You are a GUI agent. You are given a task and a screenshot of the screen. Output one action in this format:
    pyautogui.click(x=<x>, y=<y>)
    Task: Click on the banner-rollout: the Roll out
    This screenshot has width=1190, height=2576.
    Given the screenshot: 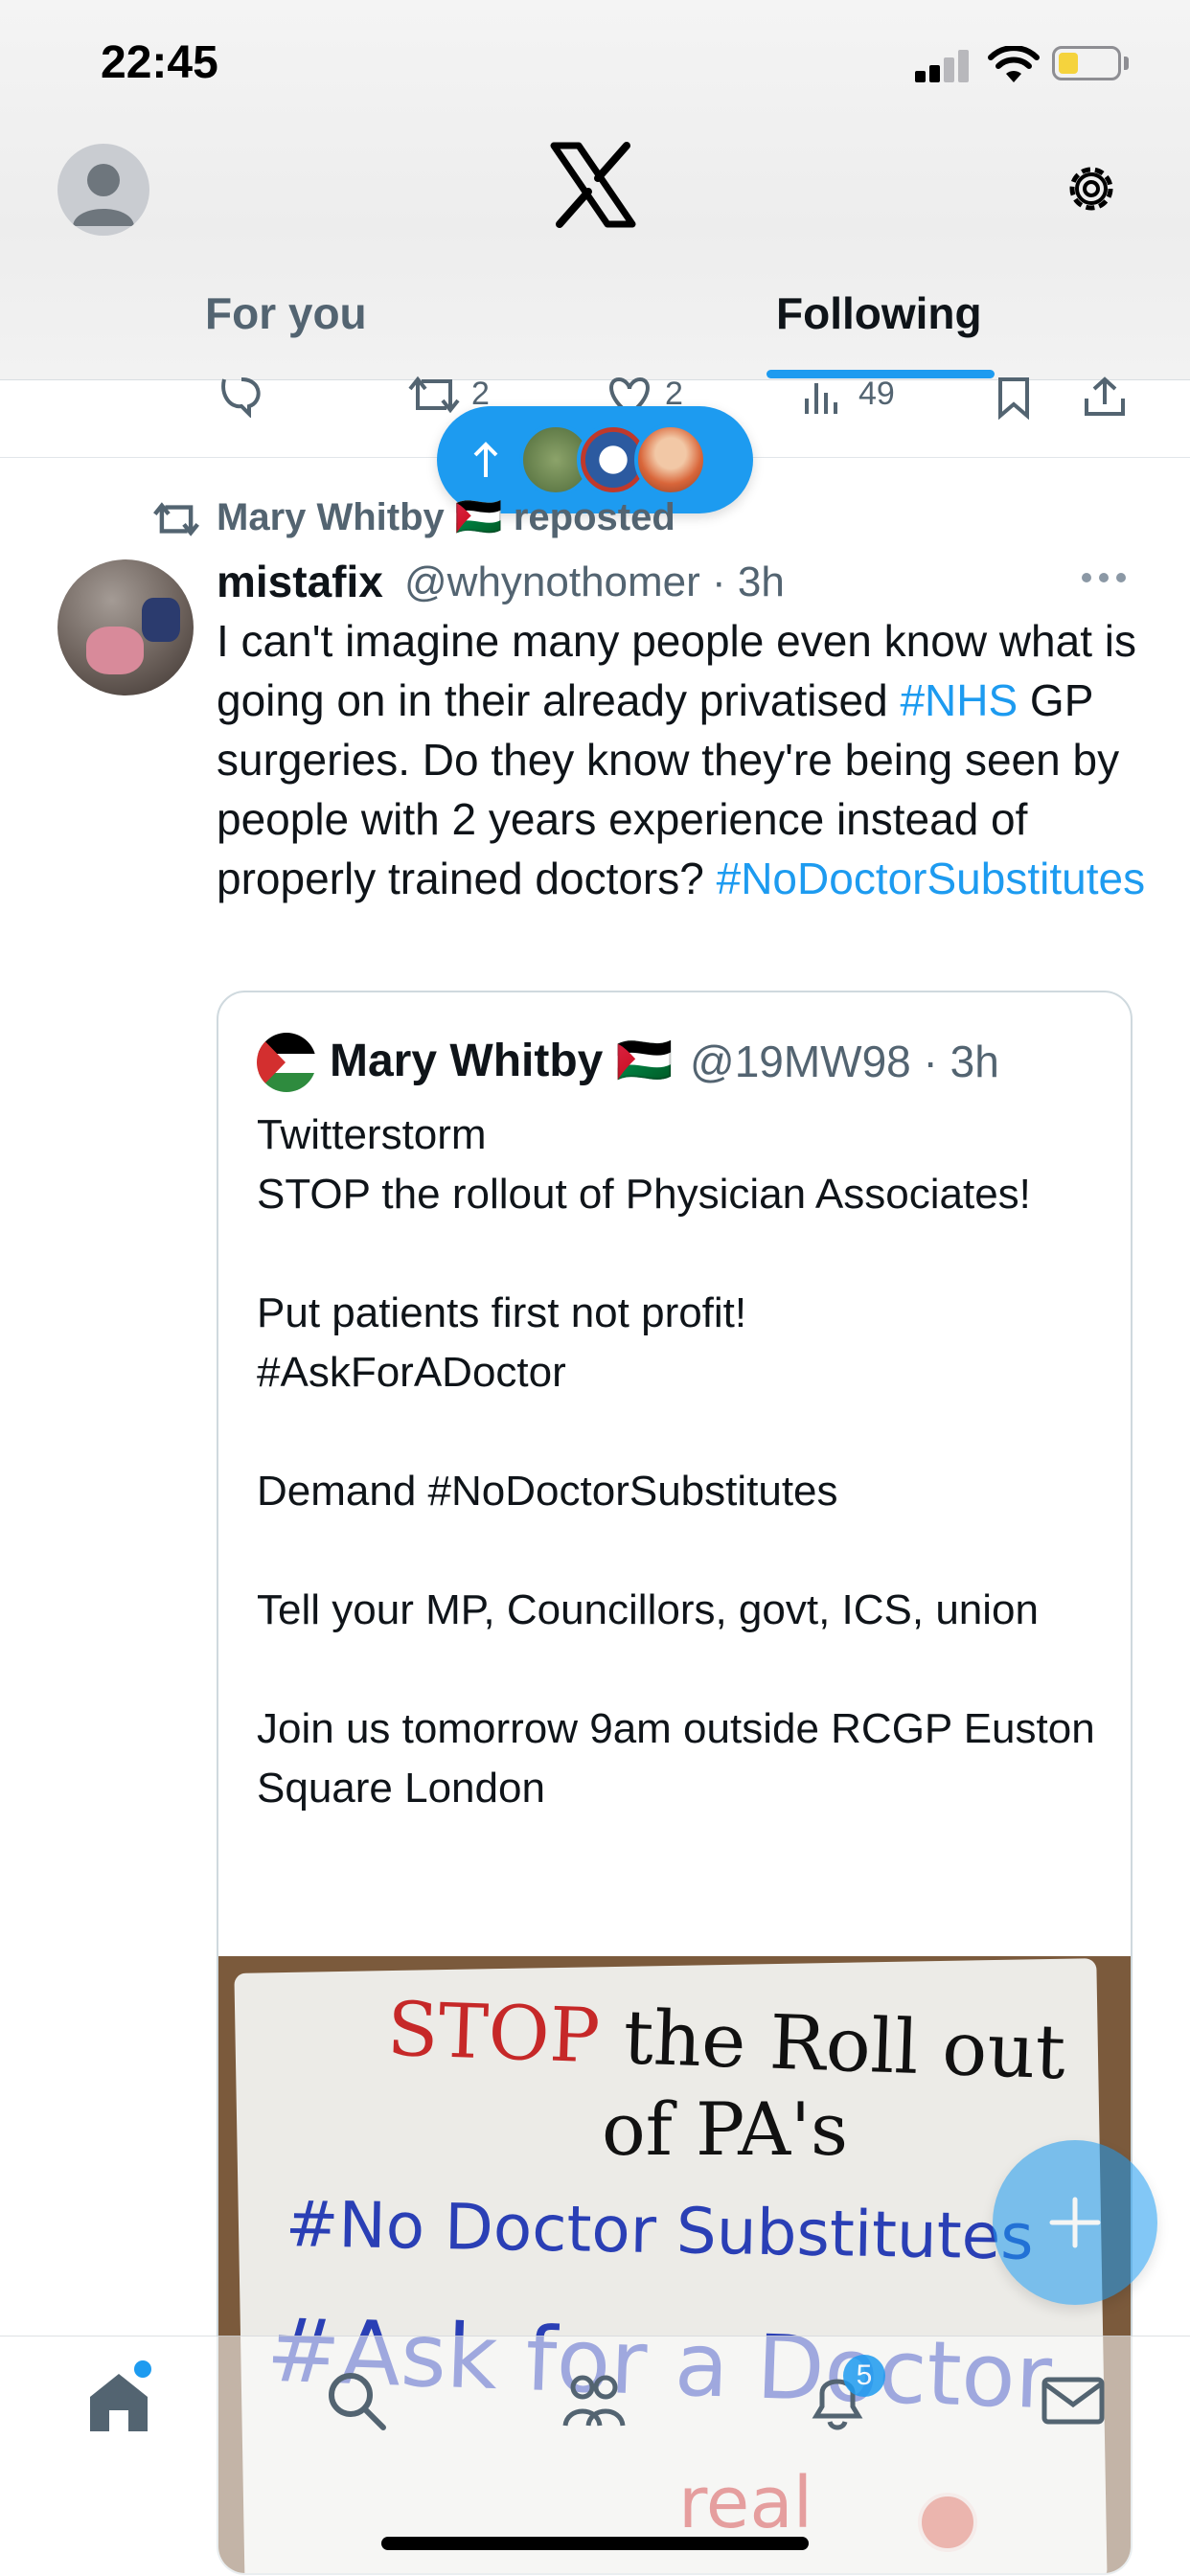 What is the action you would take?
    pyautogui.click(x=833, y=2046)
    